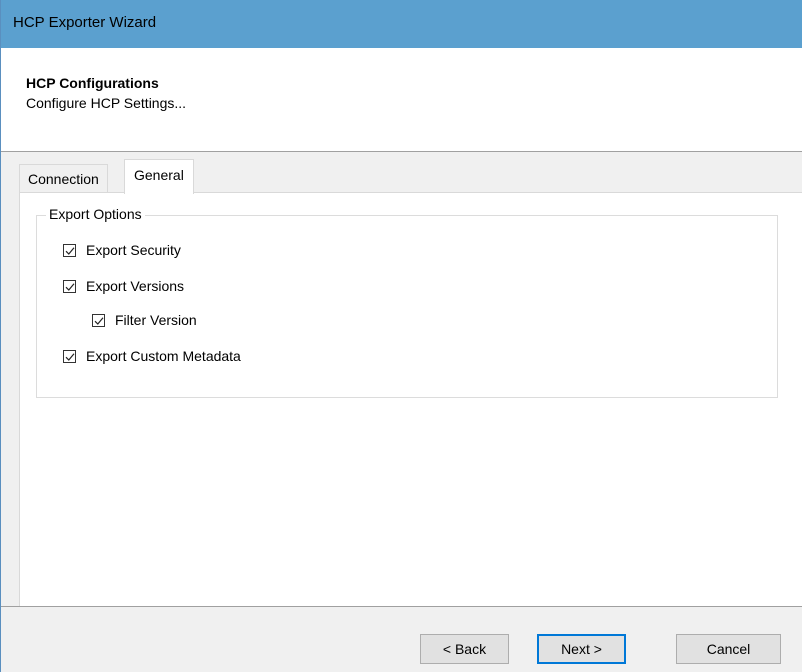 The height and width of the screenshot is (672, 802). I want to click on export-security-checkbox: Export Security, so click(122, 250).